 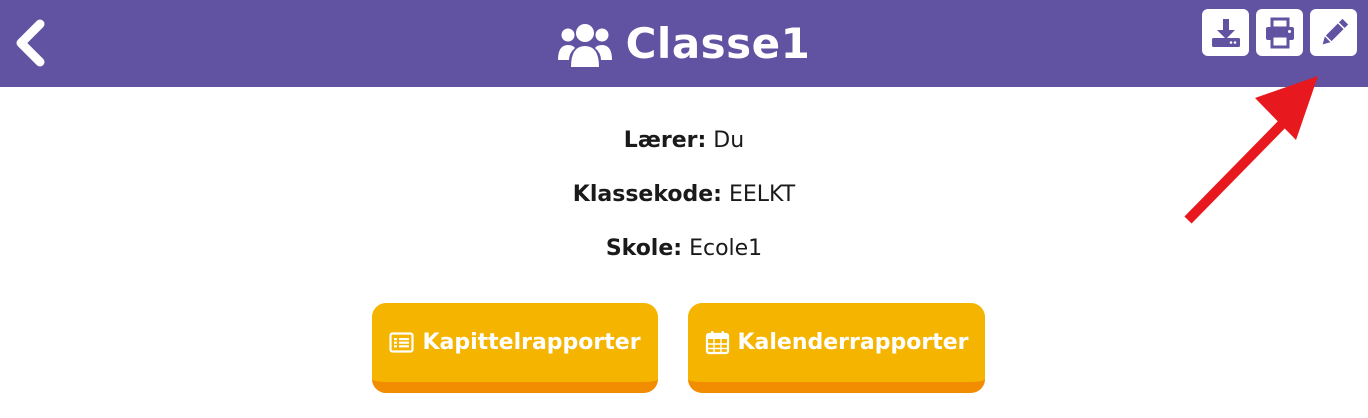 I want to click on users-group-icon, so click(x=584, y=45).